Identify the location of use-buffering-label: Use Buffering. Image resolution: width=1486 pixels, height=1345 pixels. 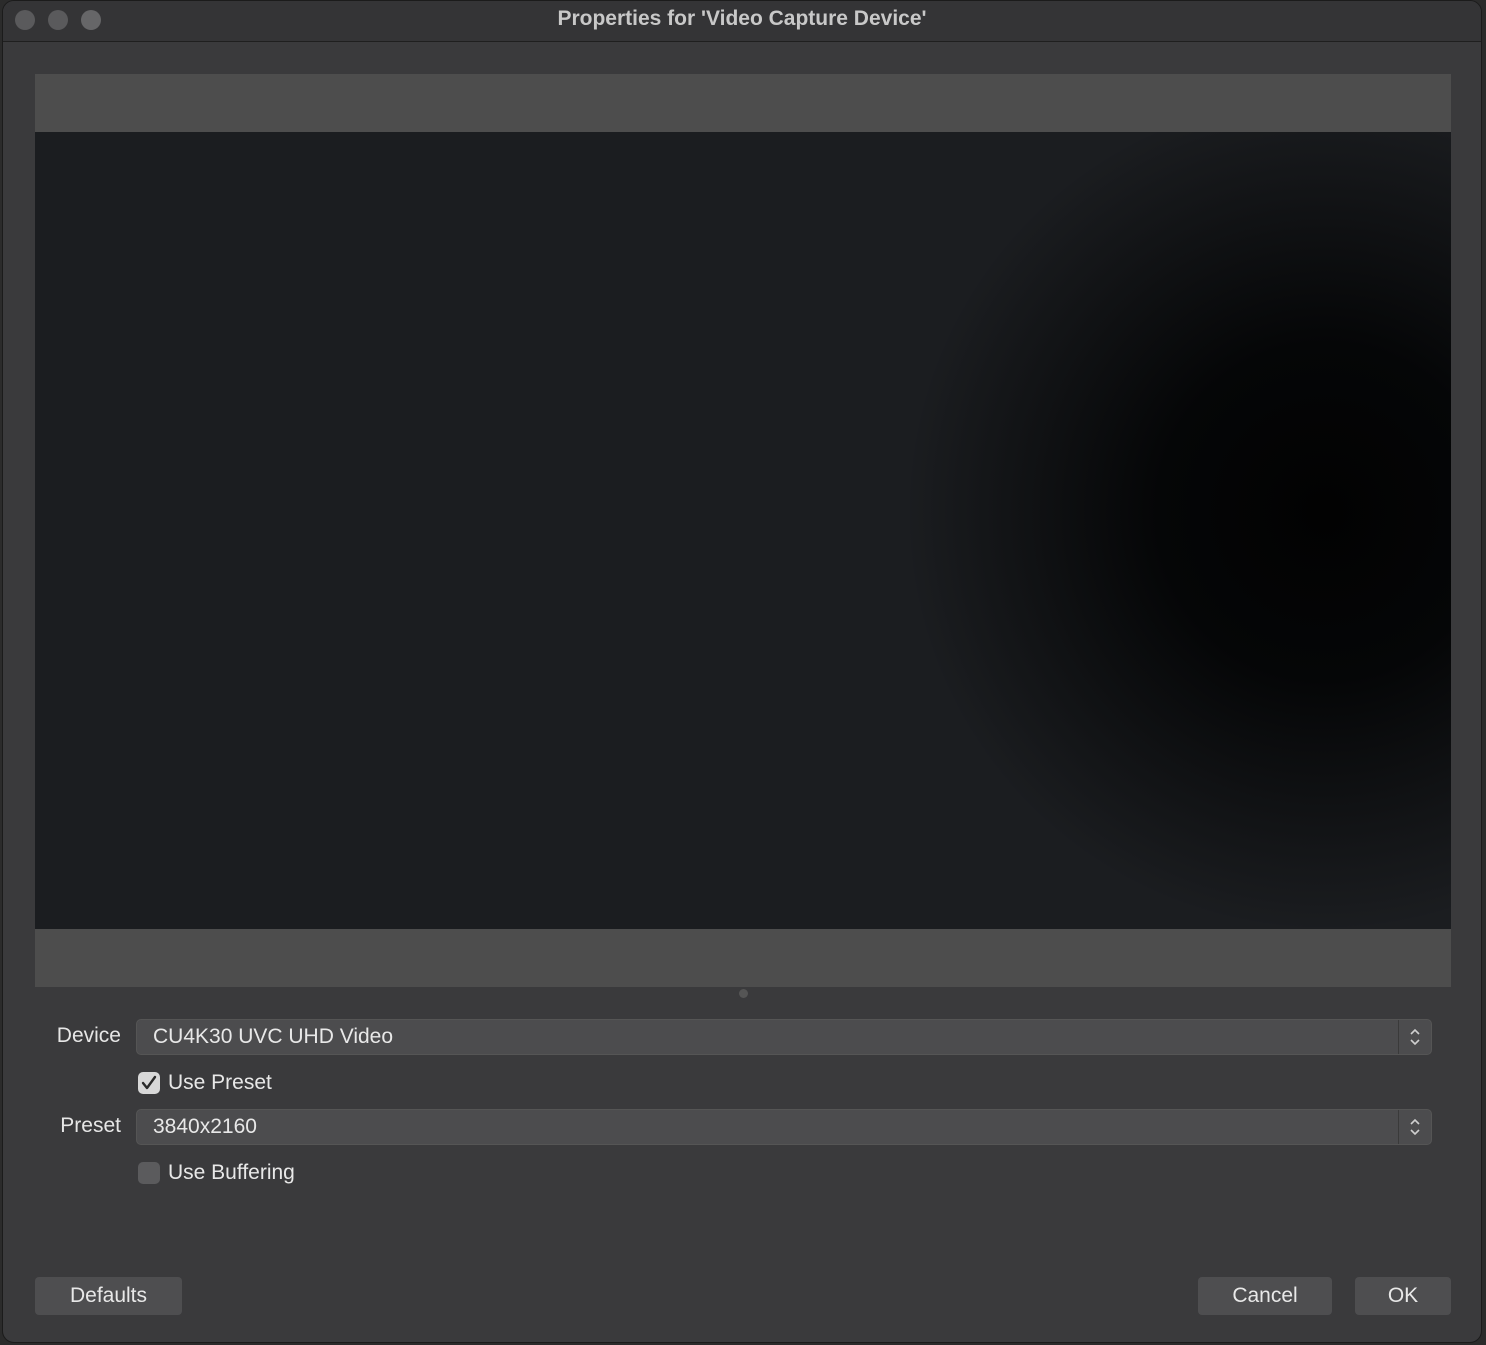
(231, 1172).